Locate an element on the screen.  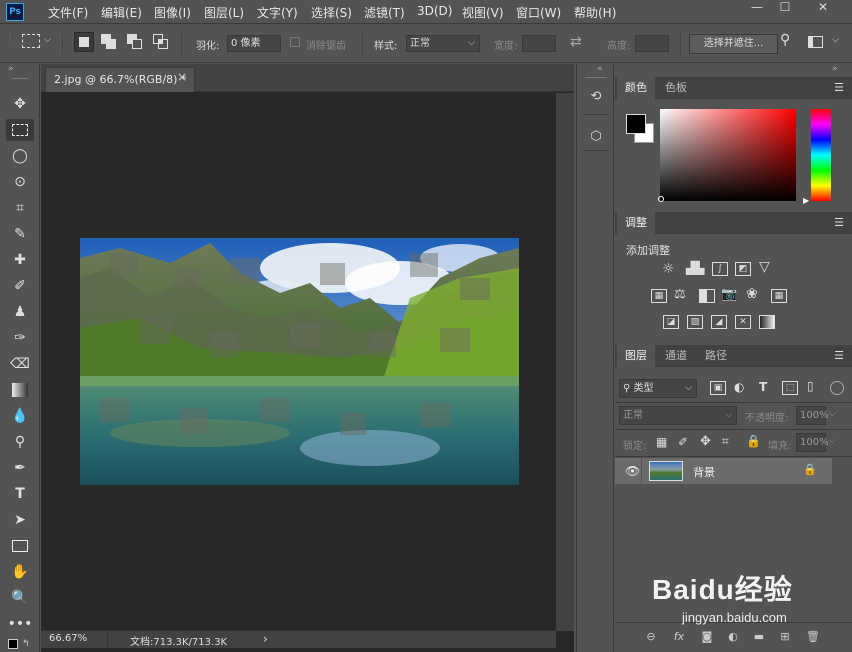
fill-input: 100% is located at coordinates (812, 442).